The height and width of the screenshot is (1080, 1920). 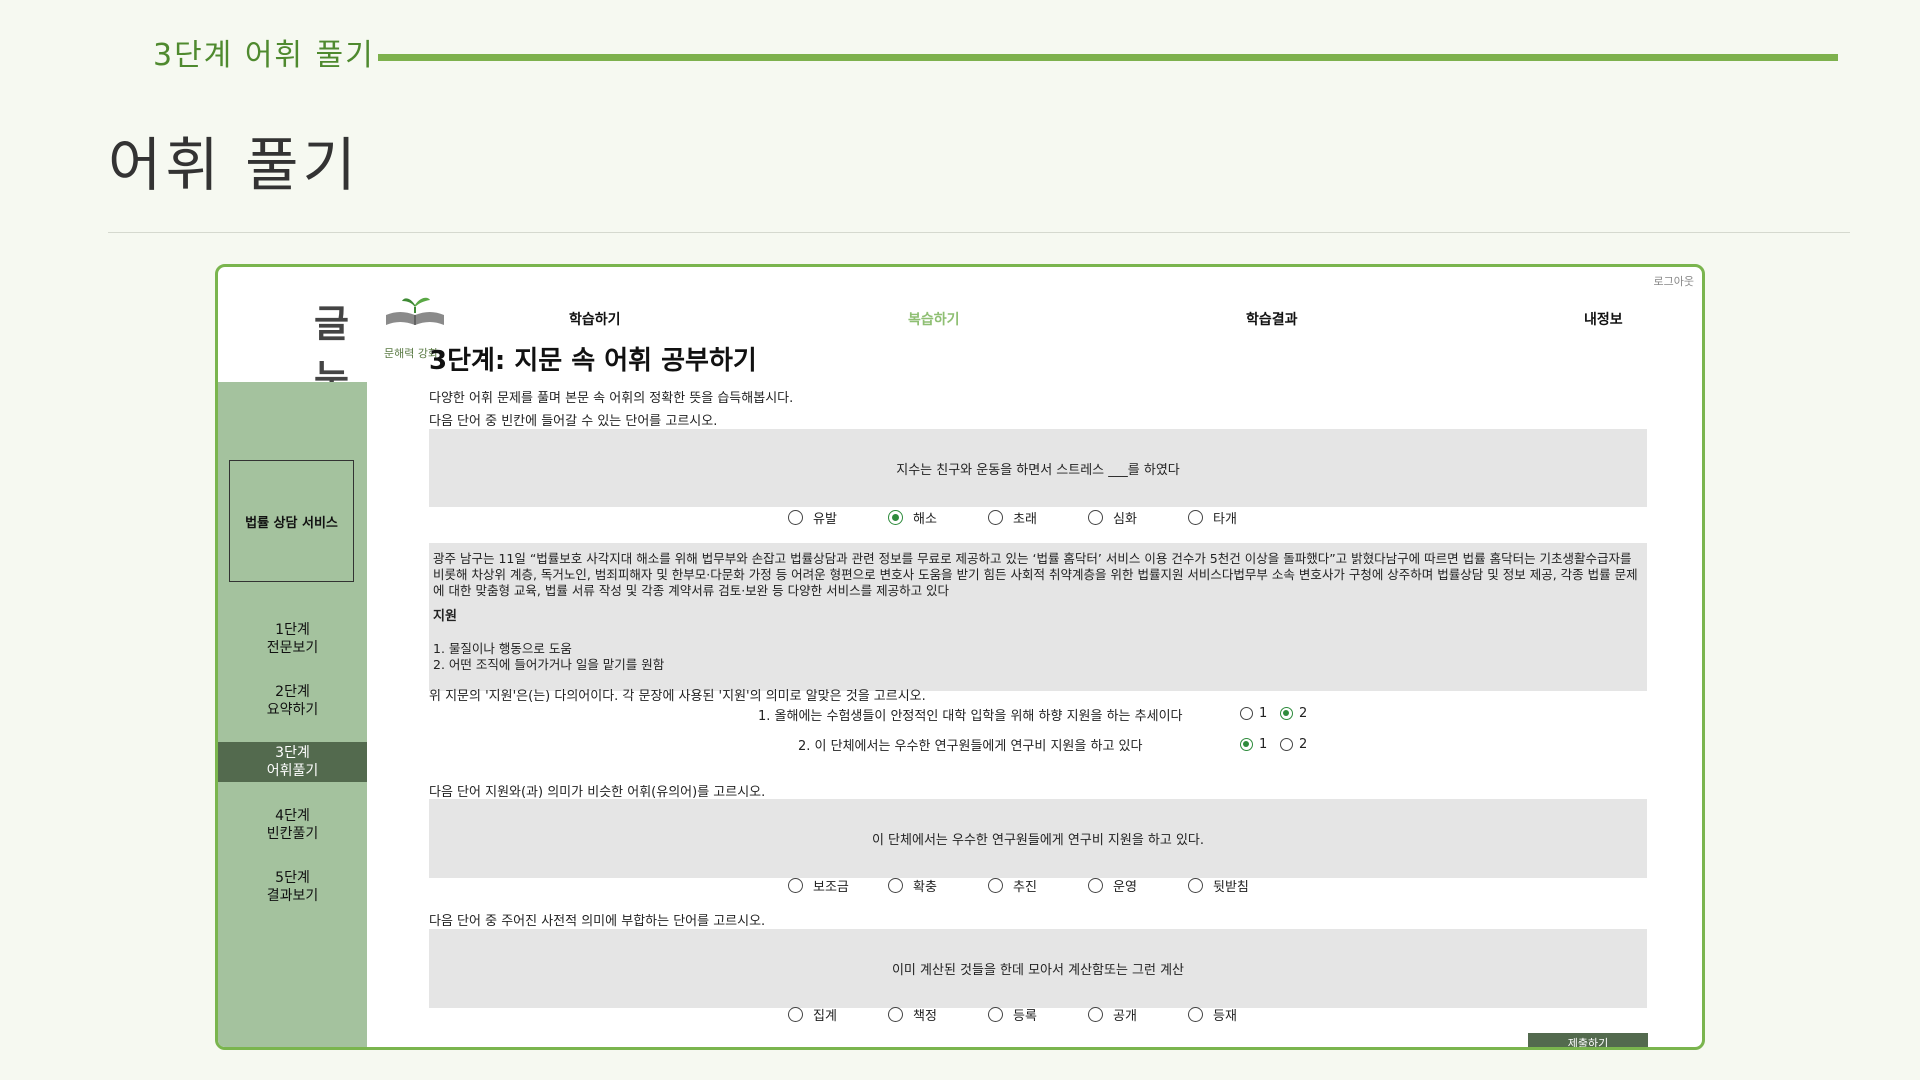 What do you see at coordinates (292, 825) in the screenshot?
I see `sidebar-step-4: 4단계 빈칸풀기` at bounding box center [292, 825].